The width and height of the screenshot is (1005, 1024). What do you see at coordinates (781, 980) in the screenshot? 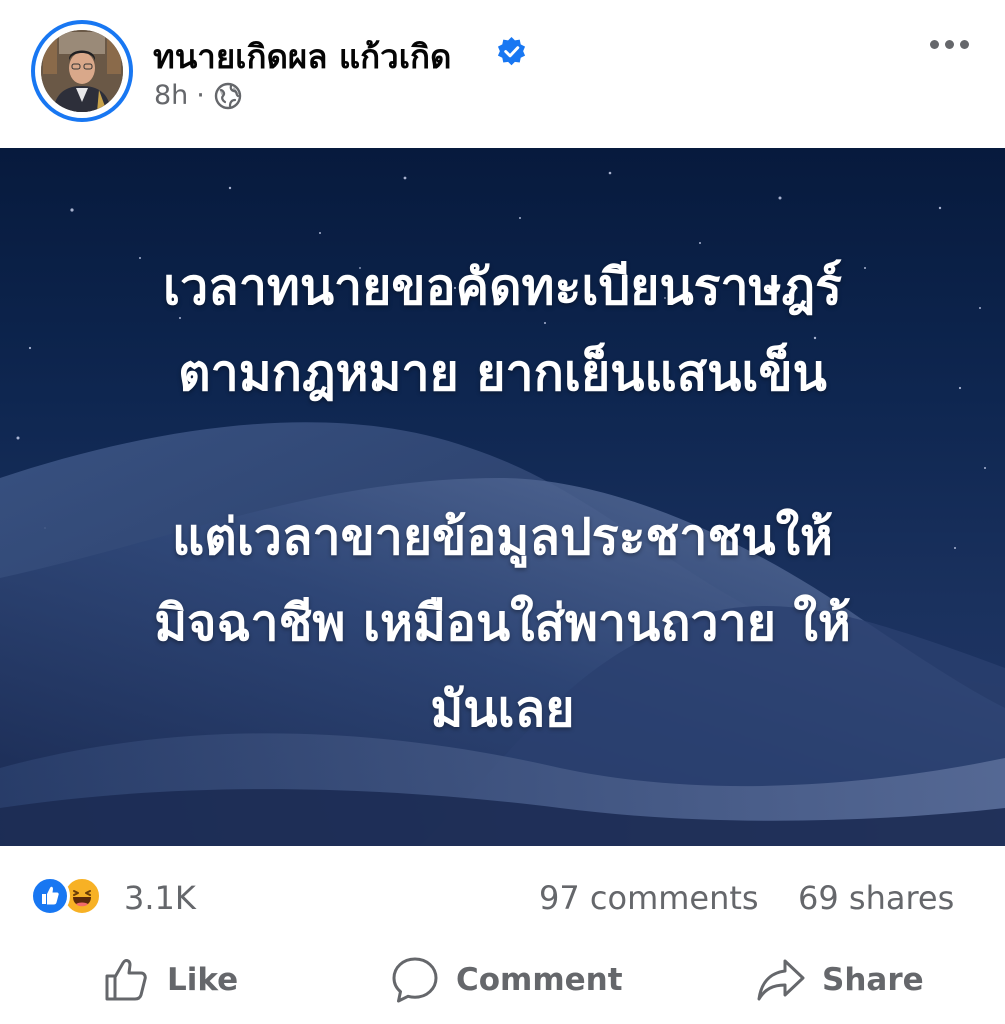
I see `share-icon` at bounding box center [781, 980].